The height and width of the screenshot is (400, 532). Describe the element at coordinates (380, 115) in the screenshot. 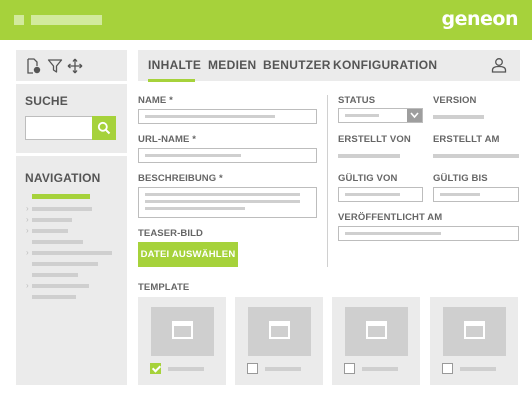

I see `status-select` at that location.